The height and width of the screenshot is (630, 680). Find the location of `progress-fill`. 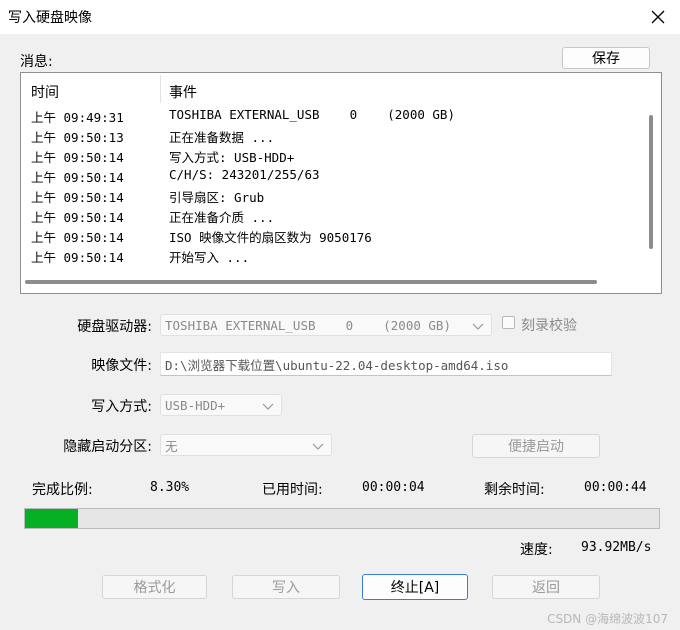

progress-fill is located at coordinates (51, 518).